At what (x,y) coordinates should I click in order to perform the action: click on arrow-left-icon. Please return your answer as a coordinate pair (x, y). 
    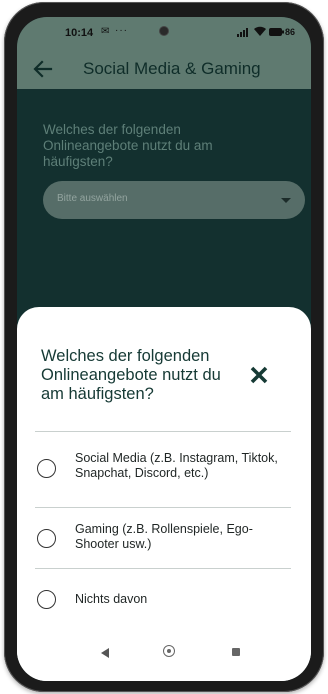
    Looking at the image, I should click on (43, 69).